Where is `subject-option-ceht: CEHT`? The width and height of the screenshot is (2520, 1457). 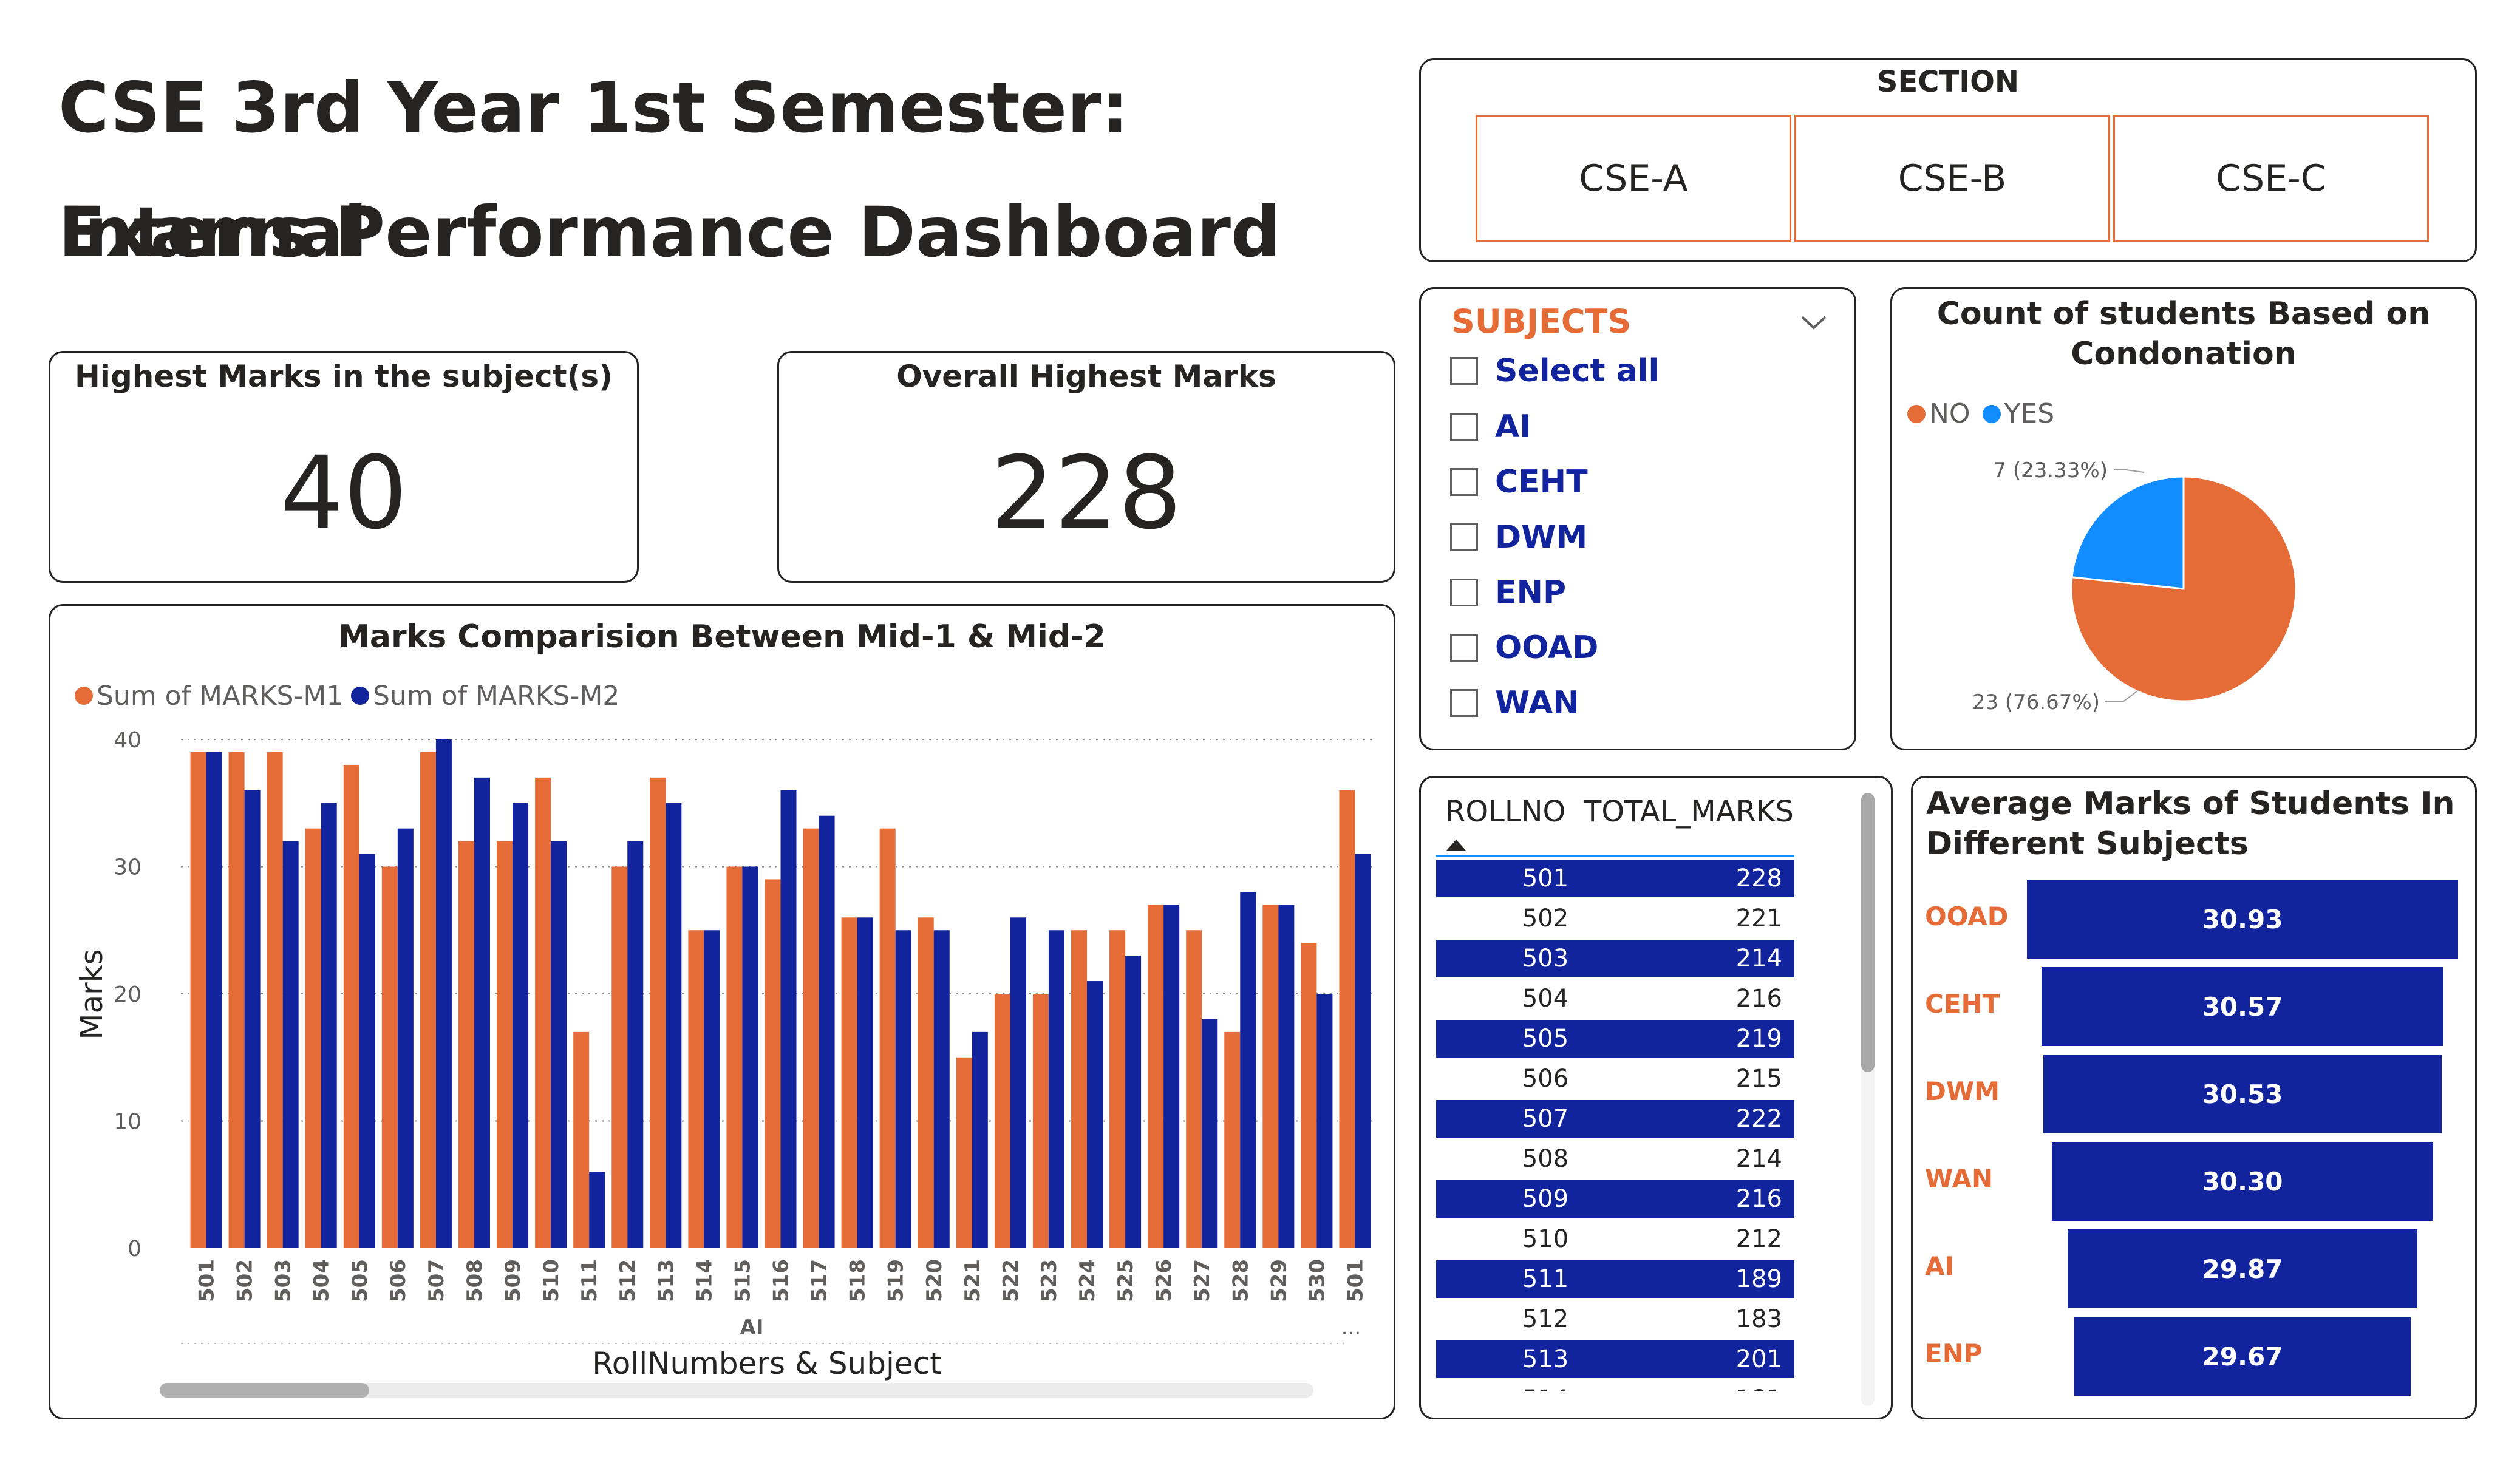 subject-option-ceht: CEHT is located at coordinates (1519, 482).